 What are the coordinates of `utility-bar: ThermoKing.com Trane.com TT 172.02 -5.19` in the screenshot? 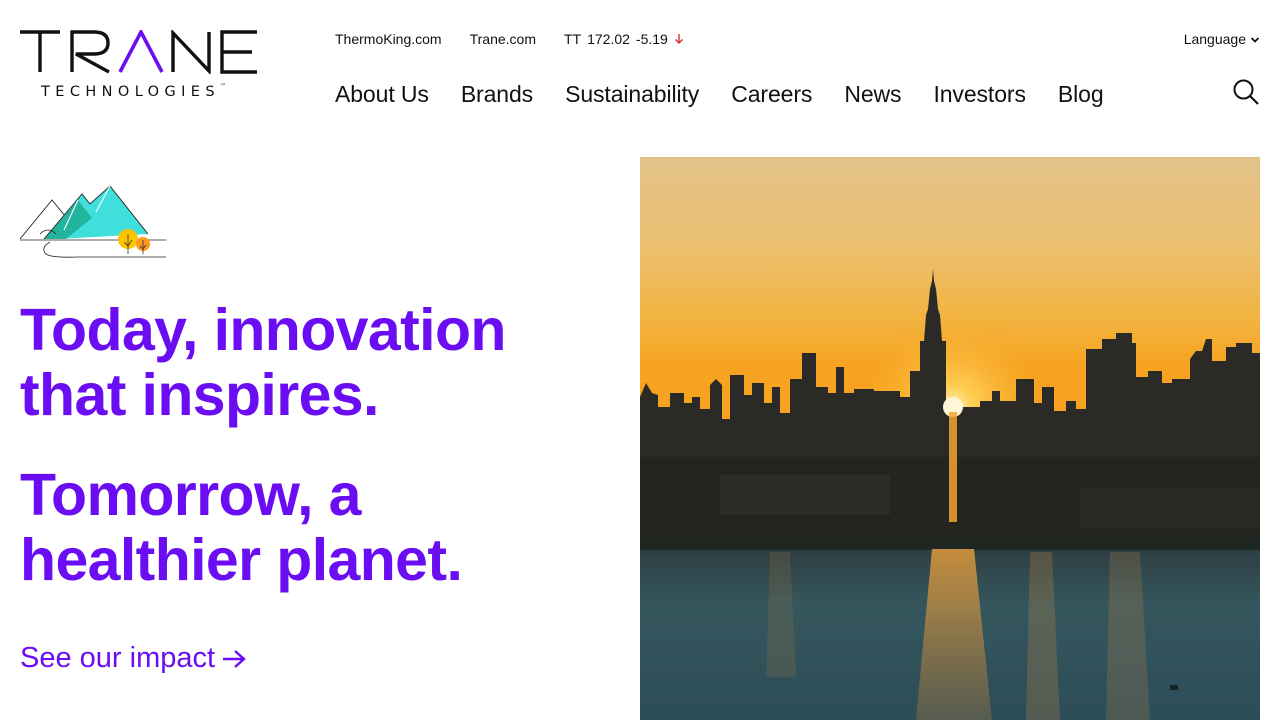 It's located at (509, 39).